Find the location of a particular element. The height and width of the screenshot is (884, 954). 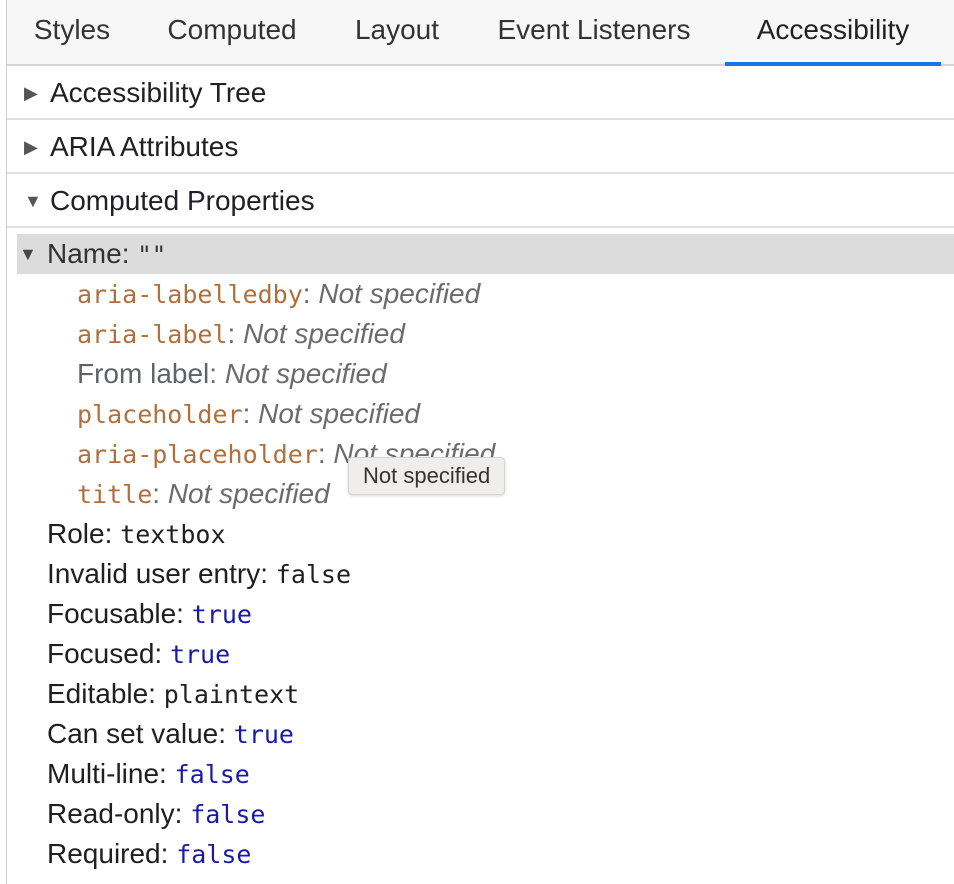

source-attr-name: aria-placeholder is located at coordinates (197, 454).